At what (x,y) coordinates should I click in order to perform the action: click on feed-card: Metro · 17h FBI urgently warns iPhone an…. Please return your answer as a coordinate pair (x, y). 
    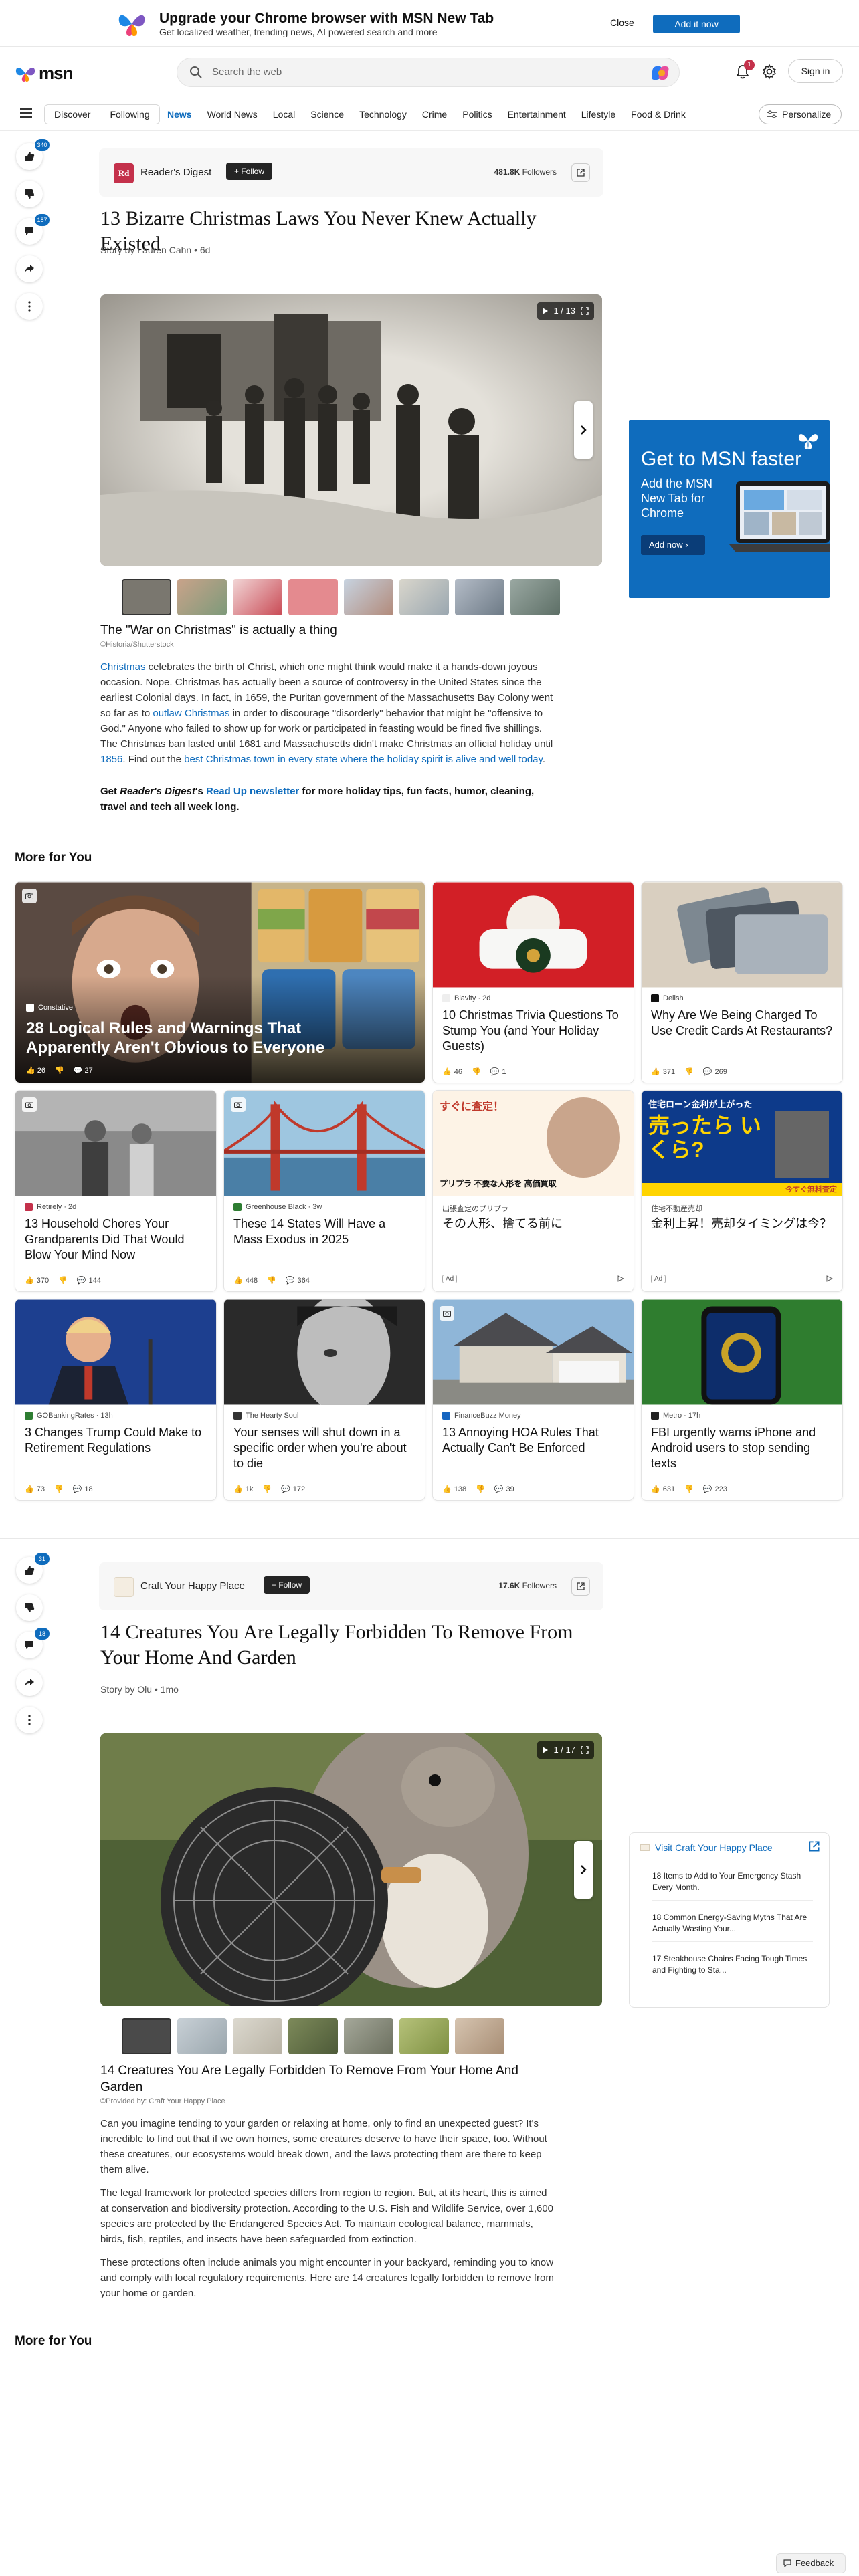
    Looking at the image, I should click on (742, 1400).